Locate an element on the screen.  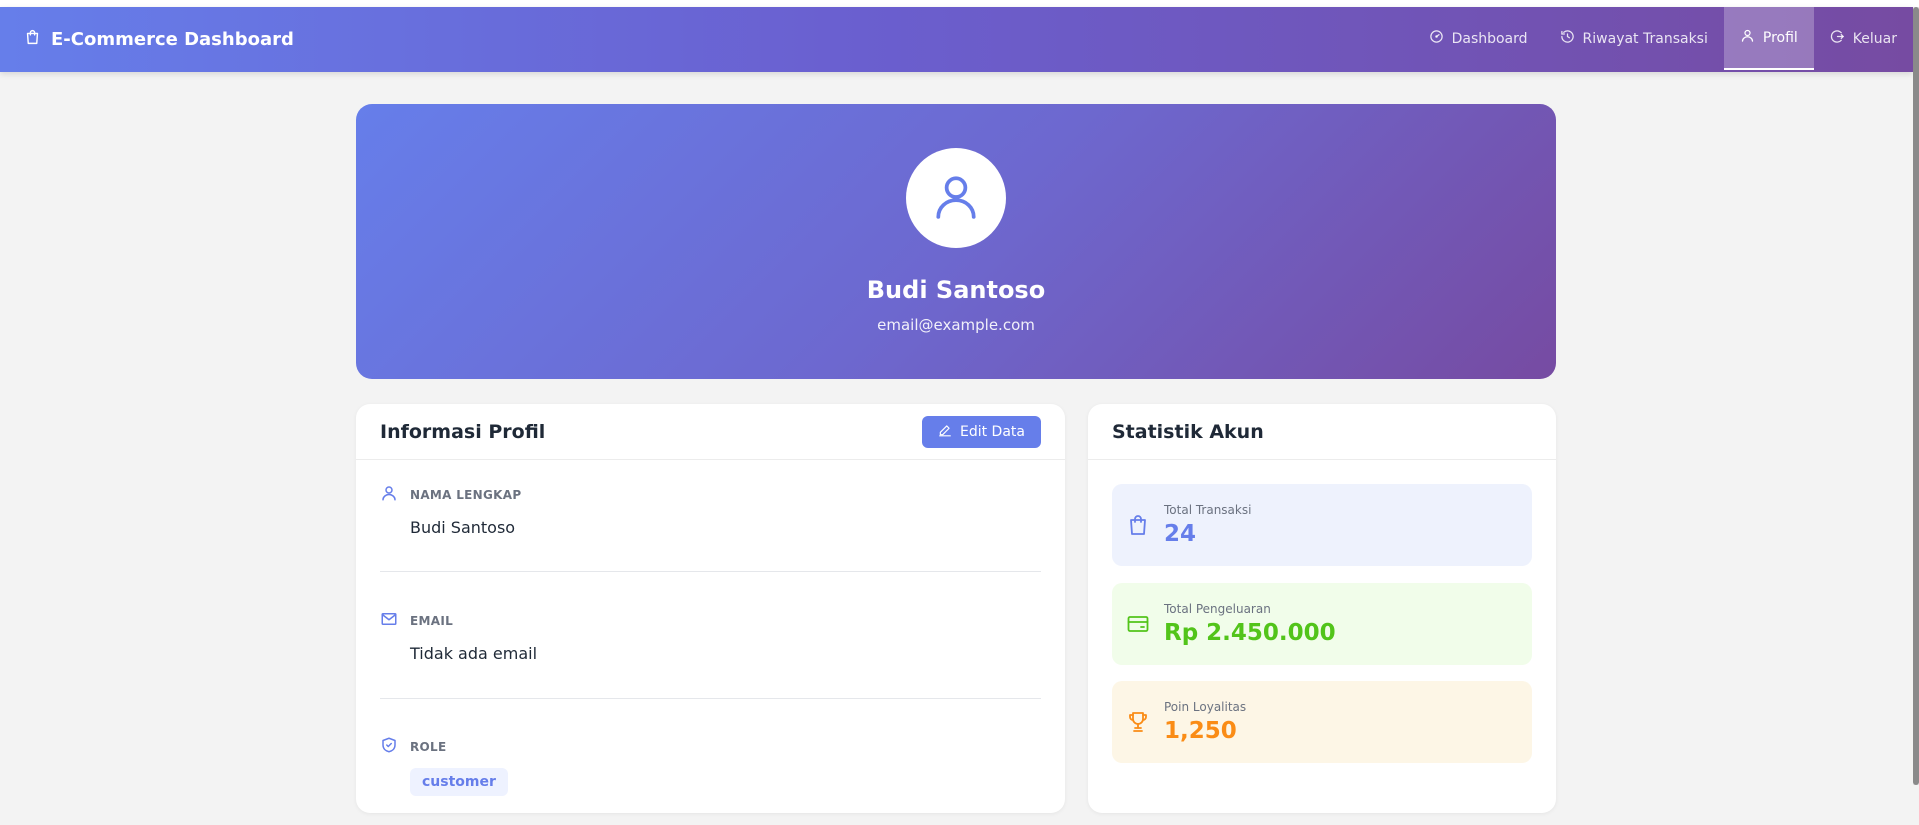
top-strip is located at coordinates (959, 3).